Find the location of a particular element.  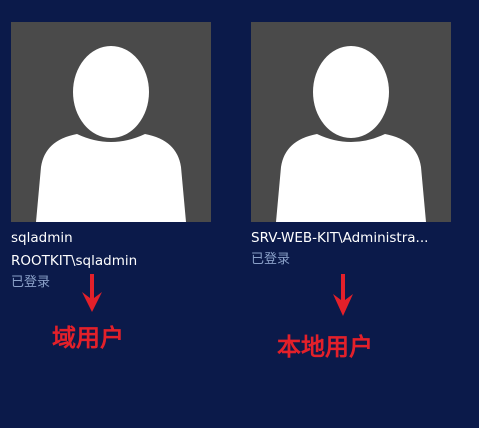

account-display-name: sqladmin is located at coordinates (42, 238).